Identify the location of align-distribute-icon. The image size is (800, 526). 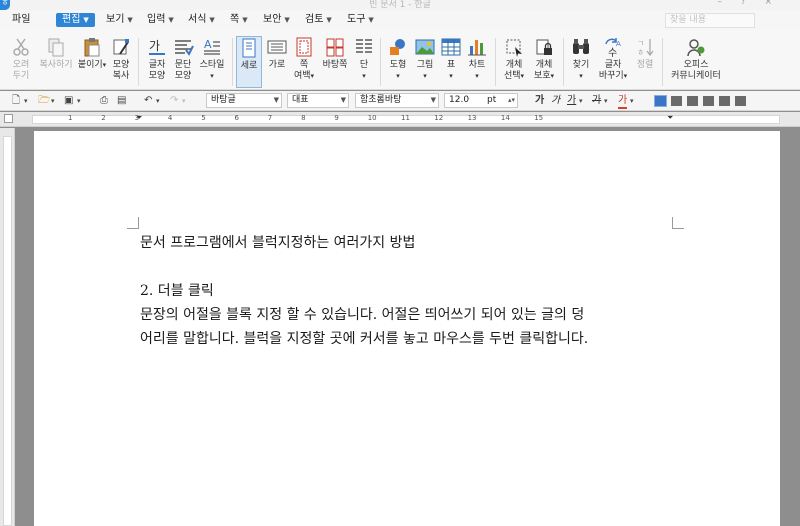
(724, 101).